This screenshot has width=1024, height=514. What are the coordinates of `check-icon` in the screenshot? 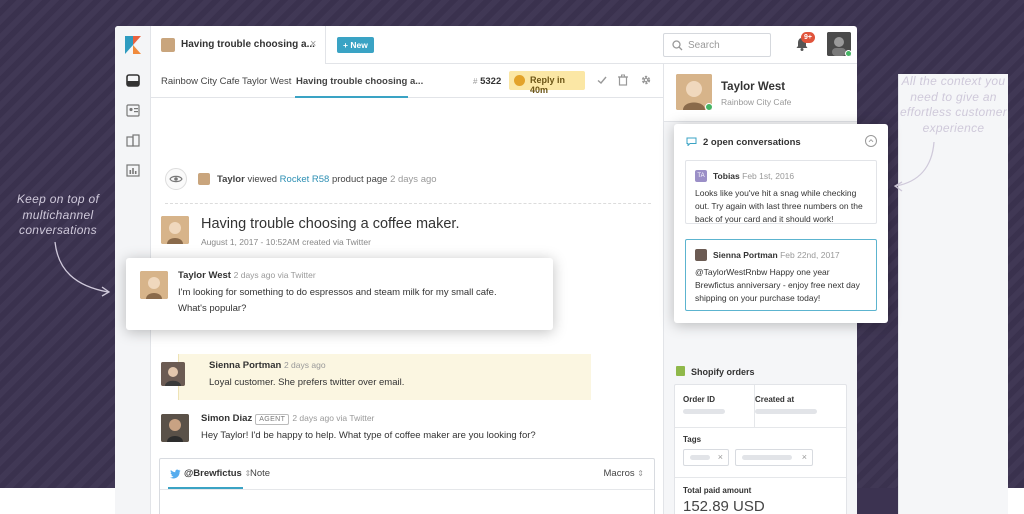 It's located at (602, 80).